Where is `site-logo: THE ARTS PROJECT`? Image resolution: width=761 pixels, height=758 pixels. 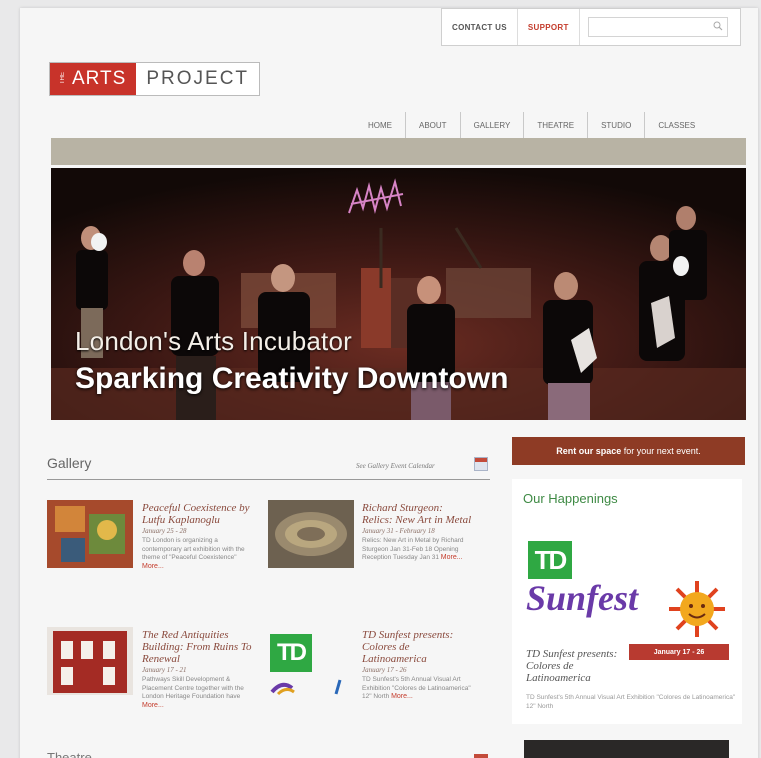 site-logo: THE ARTS PROJECT is located at coordinates (155, 79).